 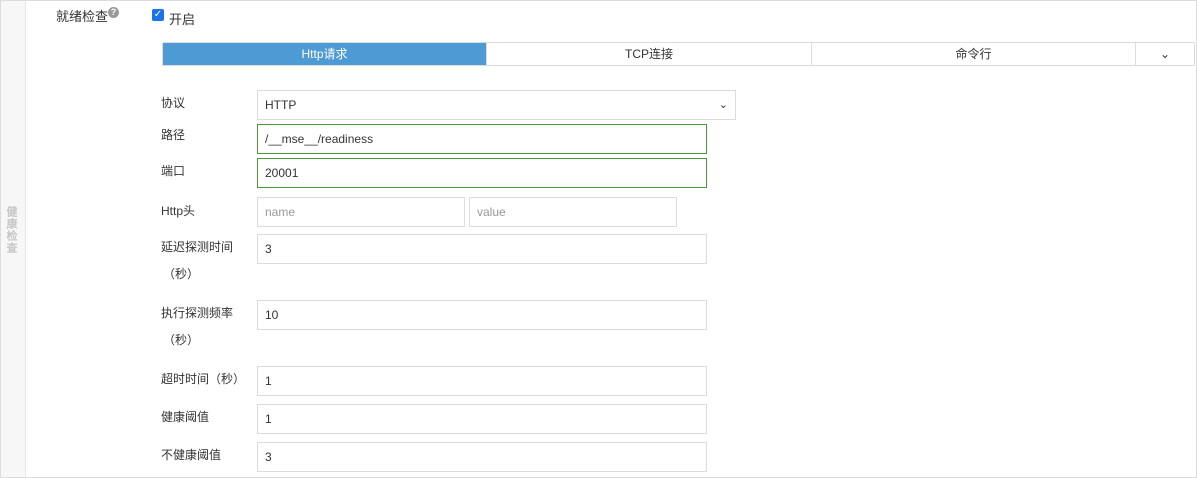 I want to click on failure-threshold-label: 不健康阈值, so click(x=191, y=455).